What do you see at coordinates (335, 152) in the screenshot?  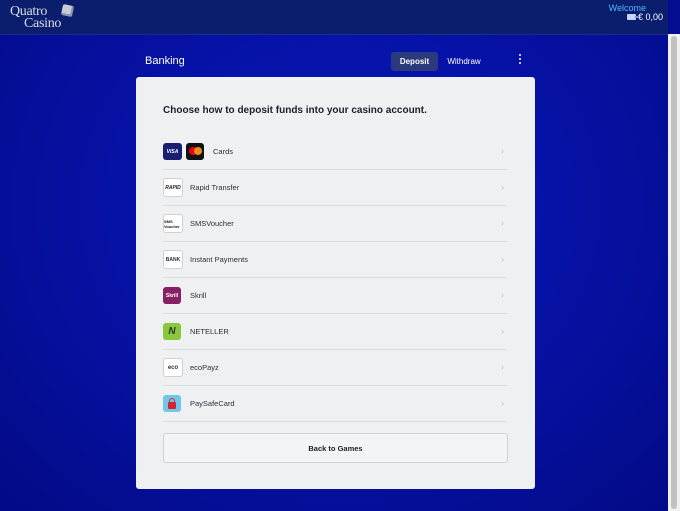 I see `payment-method-cards: VISA Cards ›` at bounding box center [335, 152].